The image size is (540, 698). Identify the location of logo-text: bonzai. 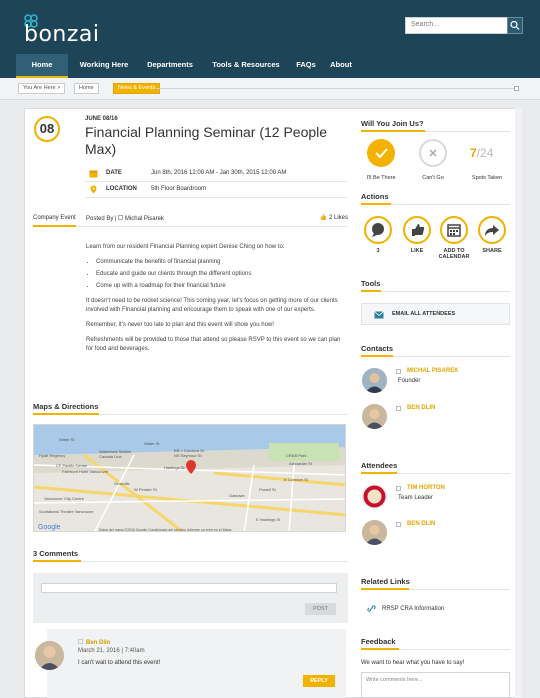
(62, 34).